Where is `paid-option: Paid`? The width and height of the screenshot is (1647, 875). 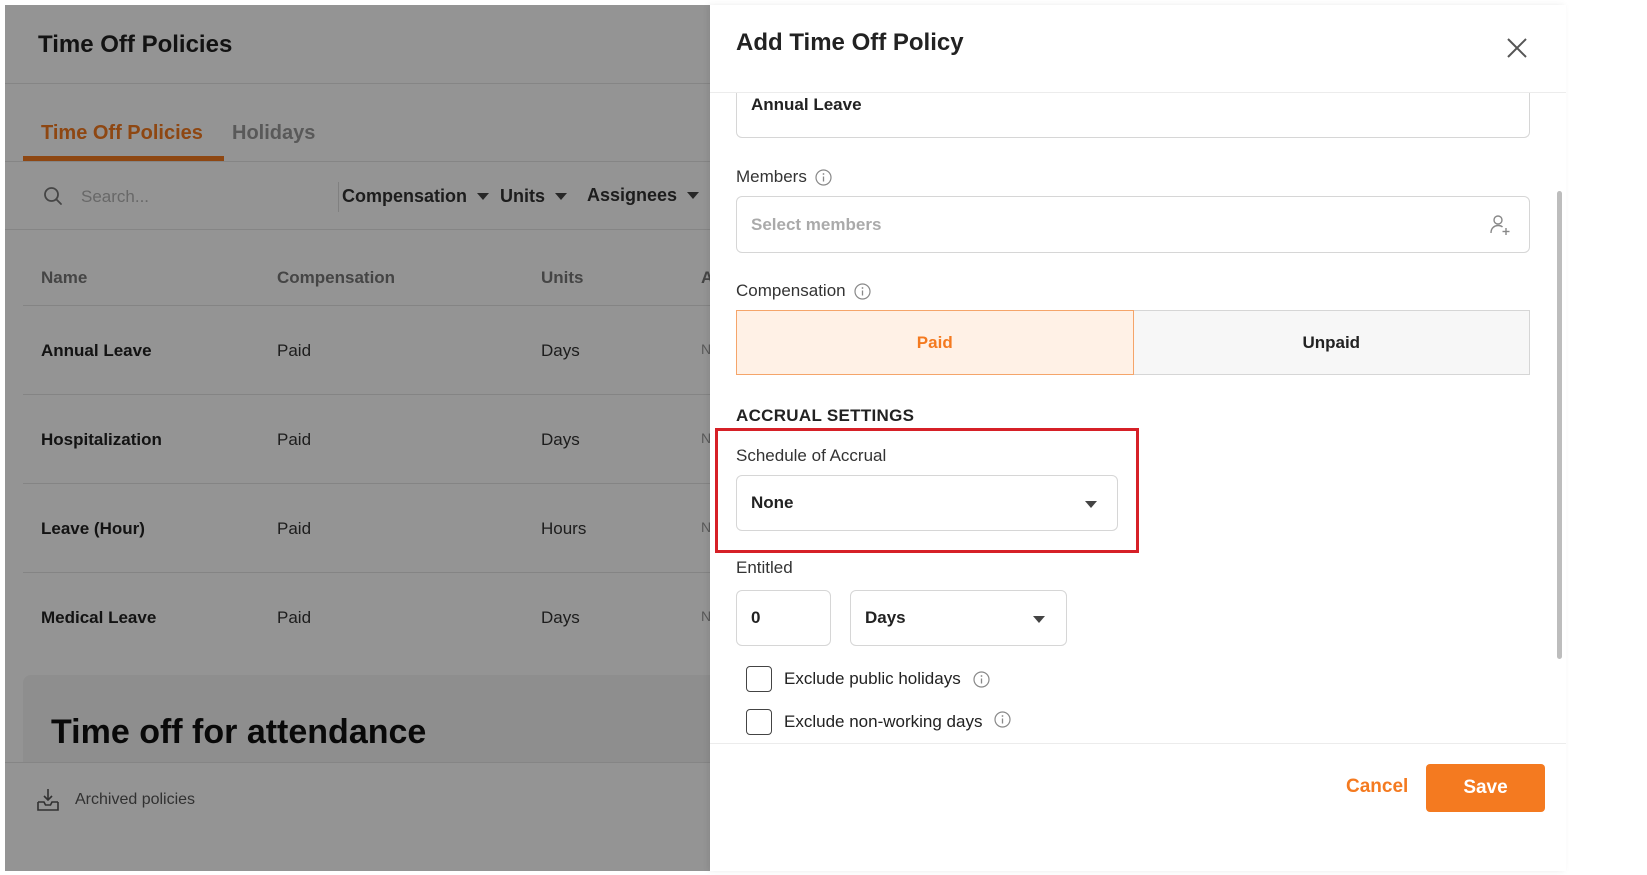
paid-option: Paid is located at coordinates (935, 342).